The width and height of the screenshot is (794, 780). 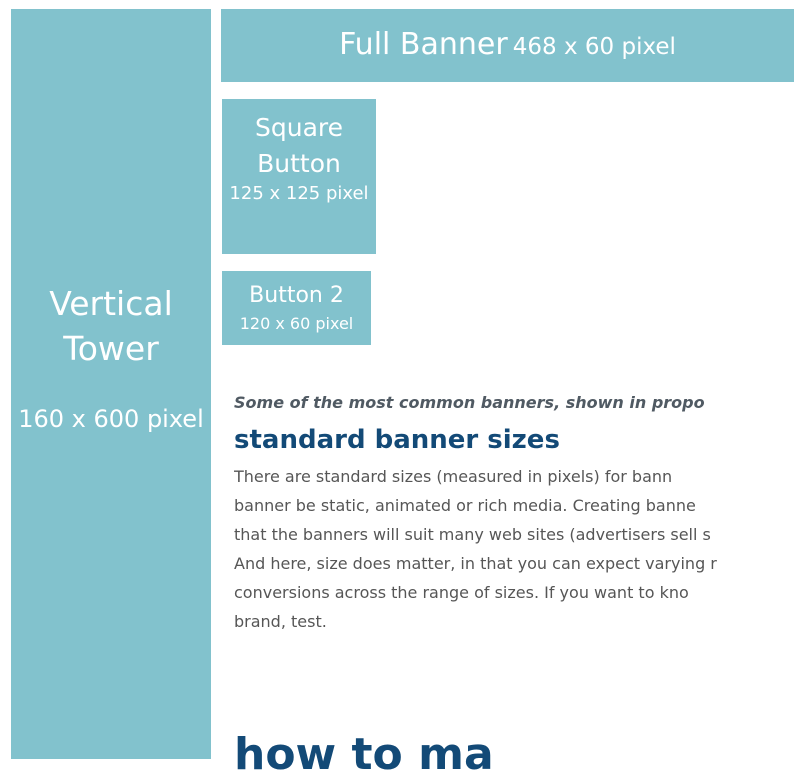 What do you see at coordinates (111, 303) in the screenshot?
I see `tower-name-line1: Vertical` at bounding box center [111, 303].